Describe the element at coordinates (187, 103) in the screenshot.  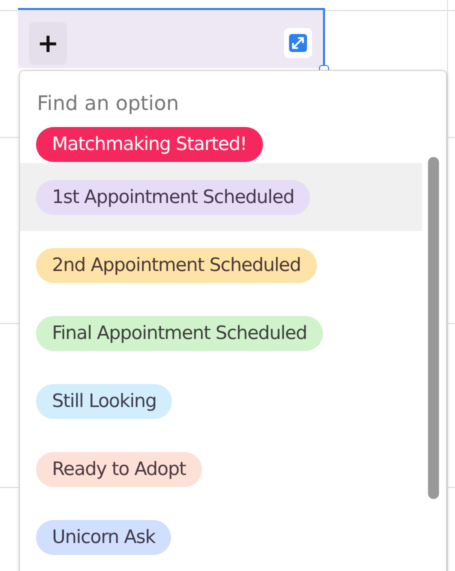
I see `search-field: Find an option` at that location.